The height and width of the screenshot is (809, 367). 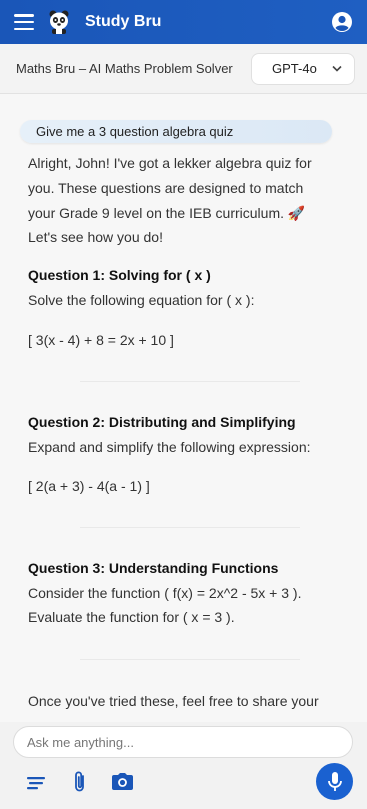 What do you see at coordinates (89, 486) in the screenshot?
I see `question-2-math: [ 2(a + 3) - 4(a - 1) ]` at bounding box center [89, 486].